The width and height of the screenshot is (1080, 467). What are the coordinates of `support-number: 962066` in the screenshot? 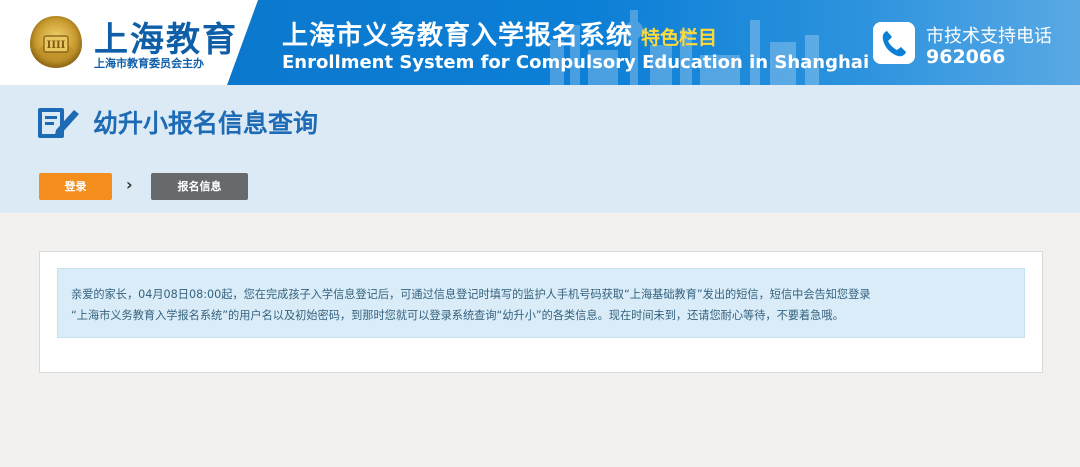 It's located at (966, 57).